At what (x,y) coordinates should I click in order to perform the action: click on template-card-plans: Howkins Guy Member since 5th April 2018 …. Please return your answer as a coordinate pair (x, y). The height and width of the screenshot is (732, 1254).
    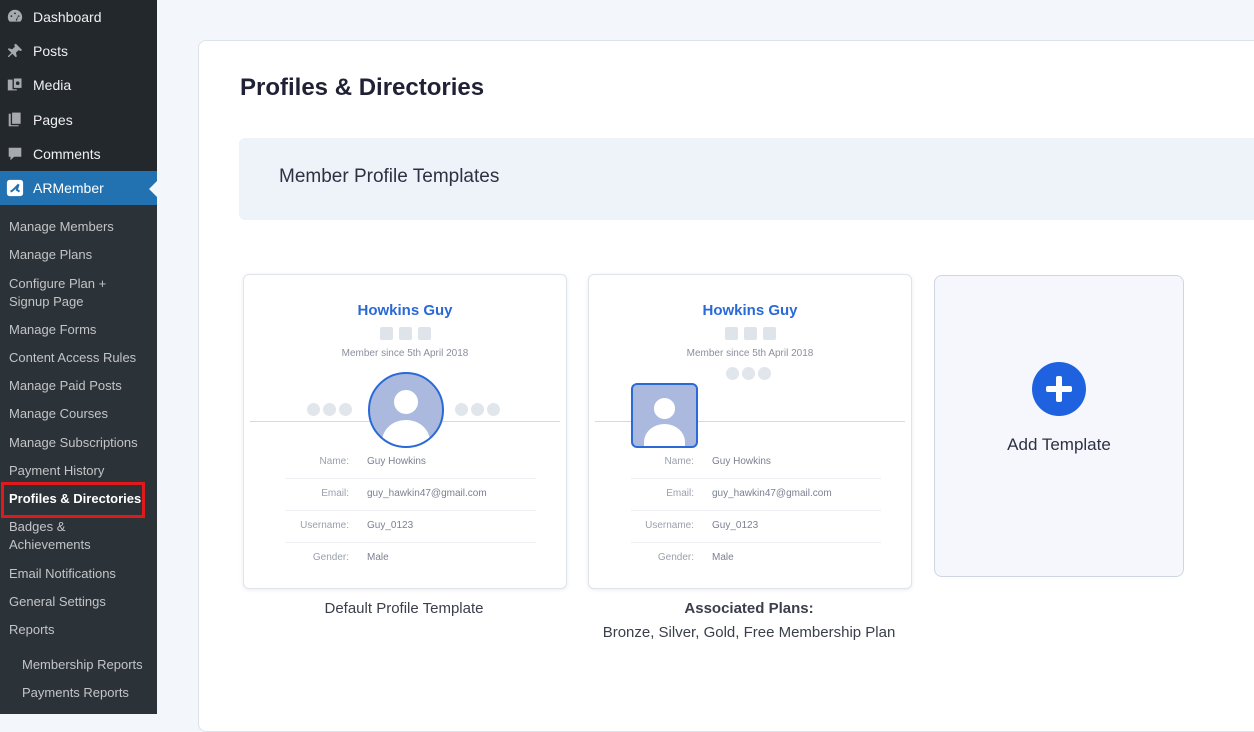
    Looking at the image, I should click on (750, 431).